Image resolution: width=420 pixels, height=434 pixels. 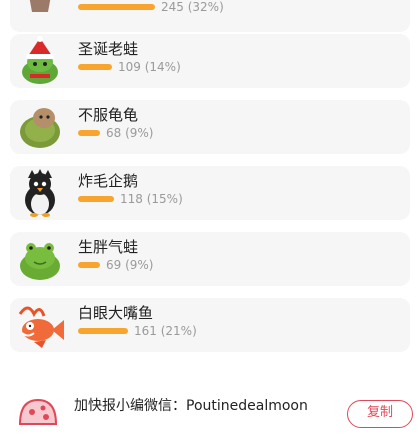 What do you see at coordinates (116, 313) in the screenshot?
I see `item-name: 白眼大嘴鱼` at bounding box center [116, 313].